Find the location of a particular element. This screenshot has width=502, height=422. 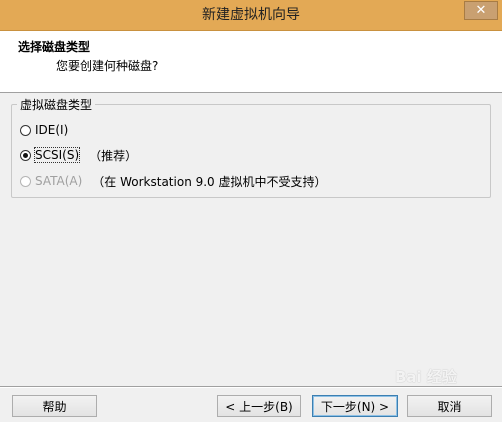

cancel-button: 取消 is located at coordinates (449, 406).